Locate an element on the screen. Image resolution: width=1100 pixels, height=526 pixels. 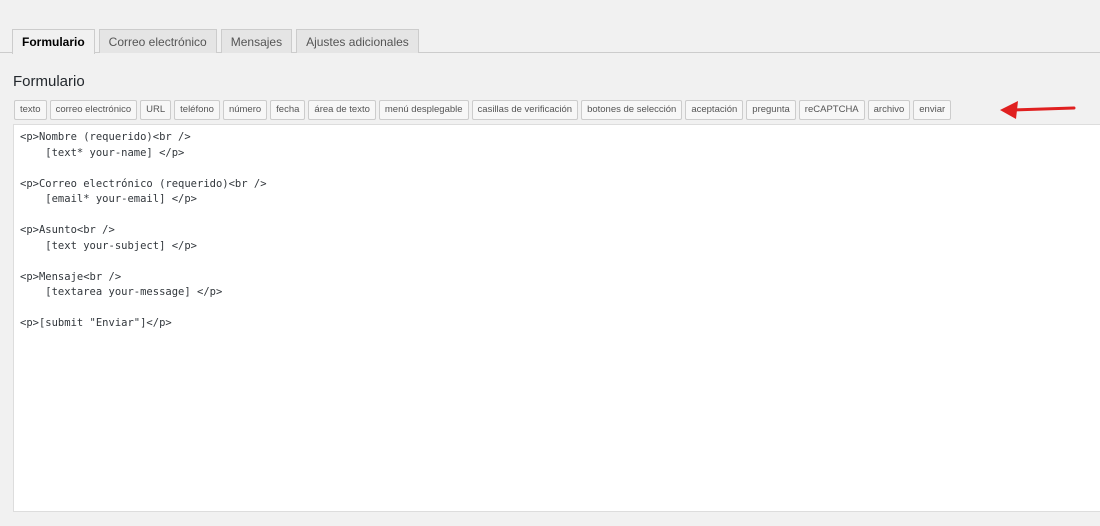
tab-correo-electronico: Correo electrónico is located at coordinates (157, 41).